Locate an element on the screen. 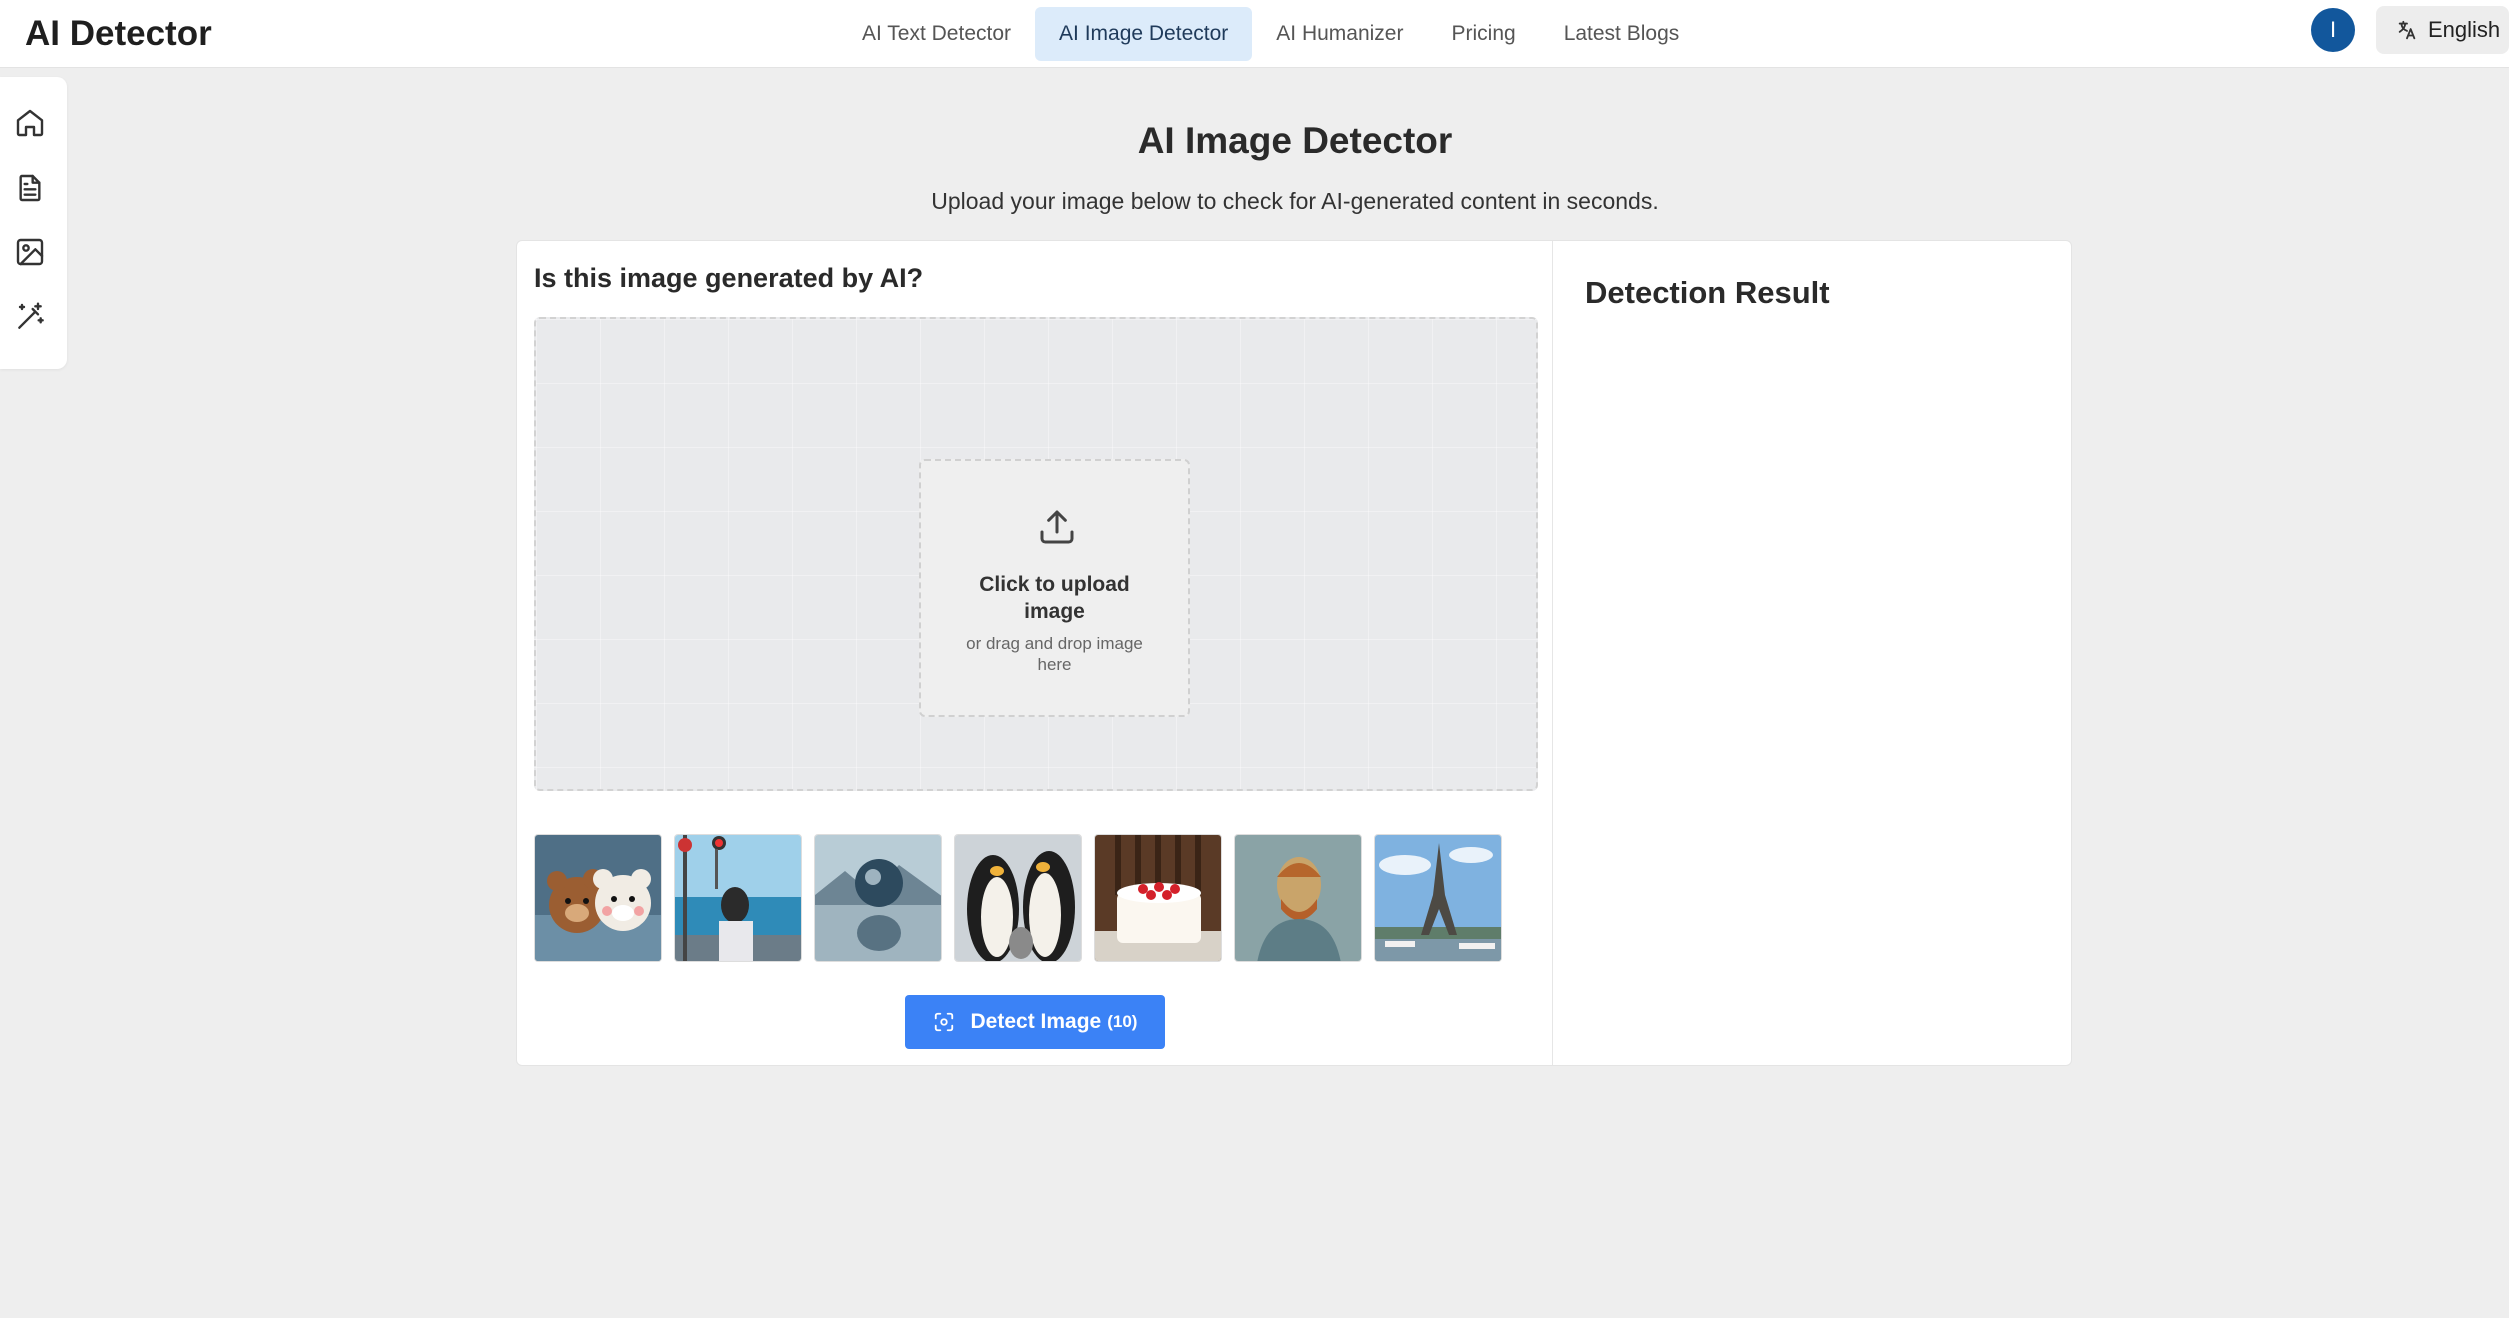  image-icon is located at coordinates (30, 252).